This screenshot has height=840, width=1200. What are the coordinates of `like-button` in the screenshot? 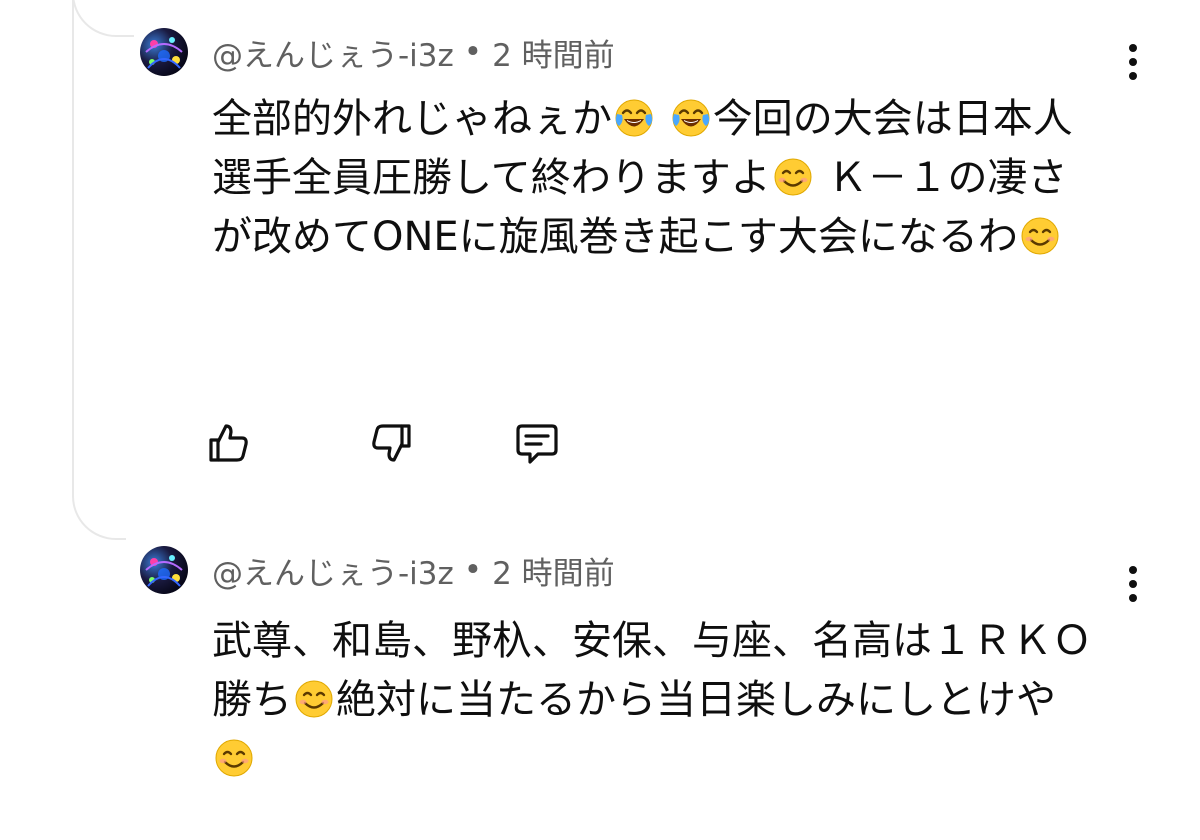 It's located at (229, 443).